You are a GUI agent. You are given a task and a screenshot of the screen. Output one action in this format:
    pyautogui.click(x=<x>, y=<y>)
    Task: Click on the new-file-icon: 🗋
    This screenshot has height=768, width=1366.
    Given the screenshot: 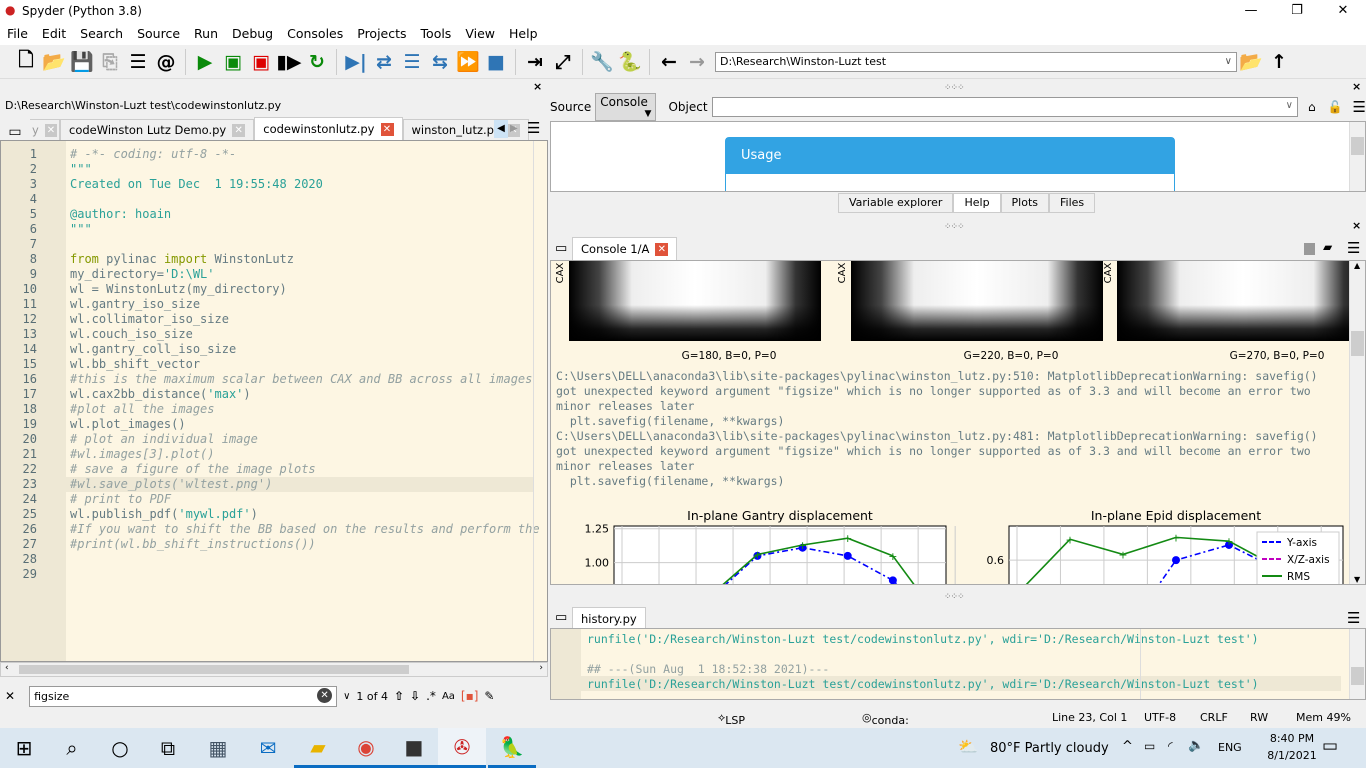 What is the action you would take?
    pyautogui.click(x=26, y=62)
    